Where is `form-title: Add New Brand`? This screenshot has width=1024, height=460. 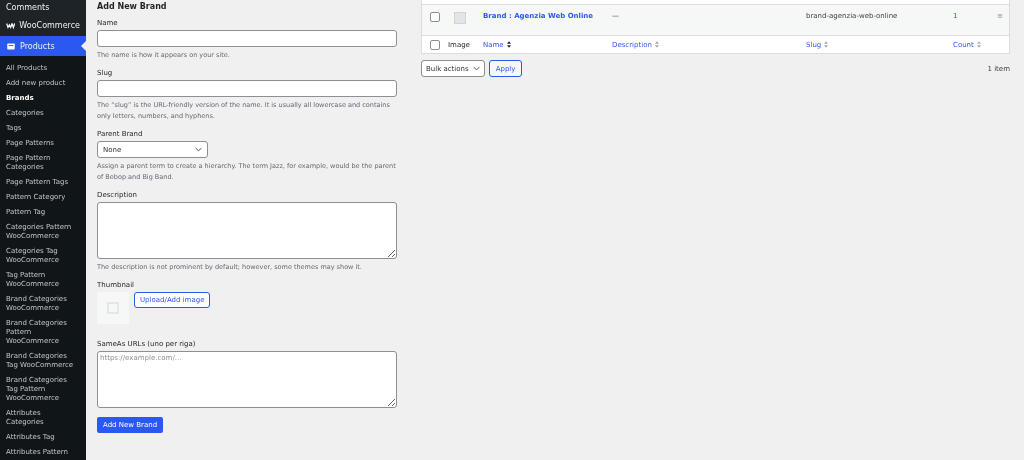
form-title: Add New Brand is located at coordinates (132, 6).